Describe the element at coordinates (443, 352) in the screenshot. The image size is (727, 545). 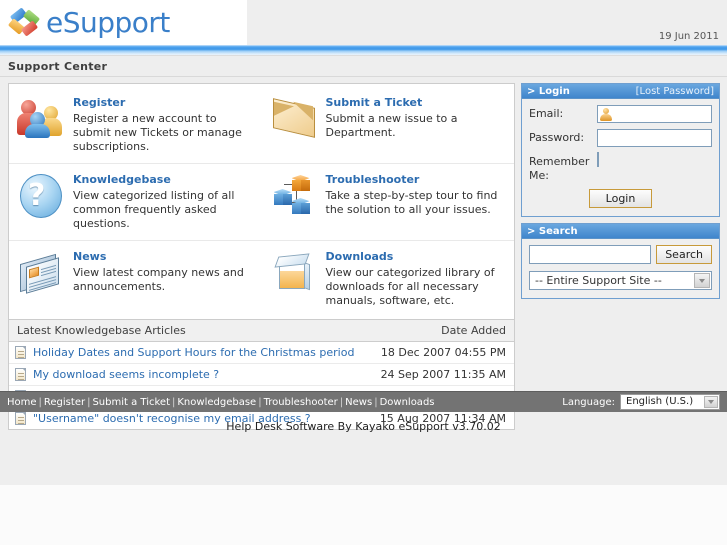
I see `article-date: 18 Dec 2007 04:55 PM` at that location.